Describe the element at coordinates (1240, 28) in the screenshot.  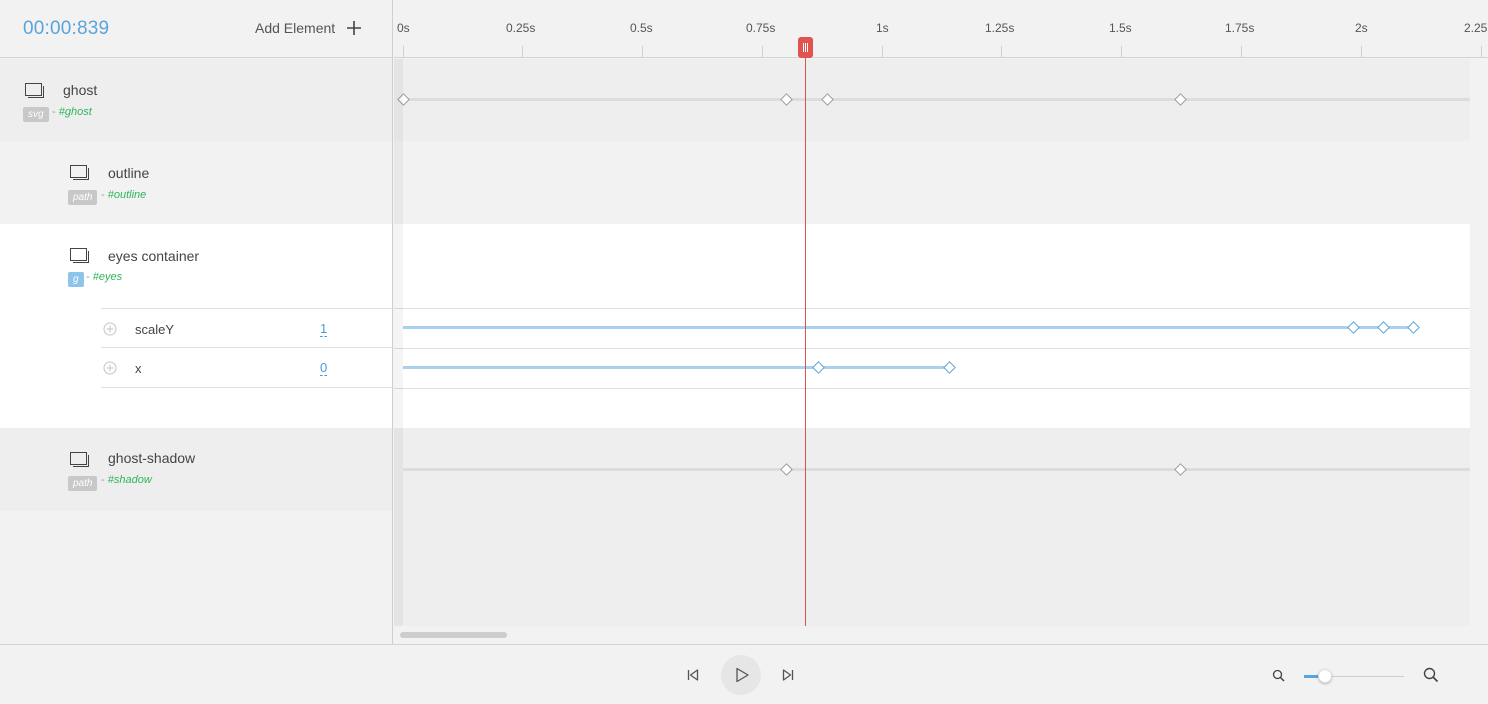
I see `tick-label: 1.75s` at that location.